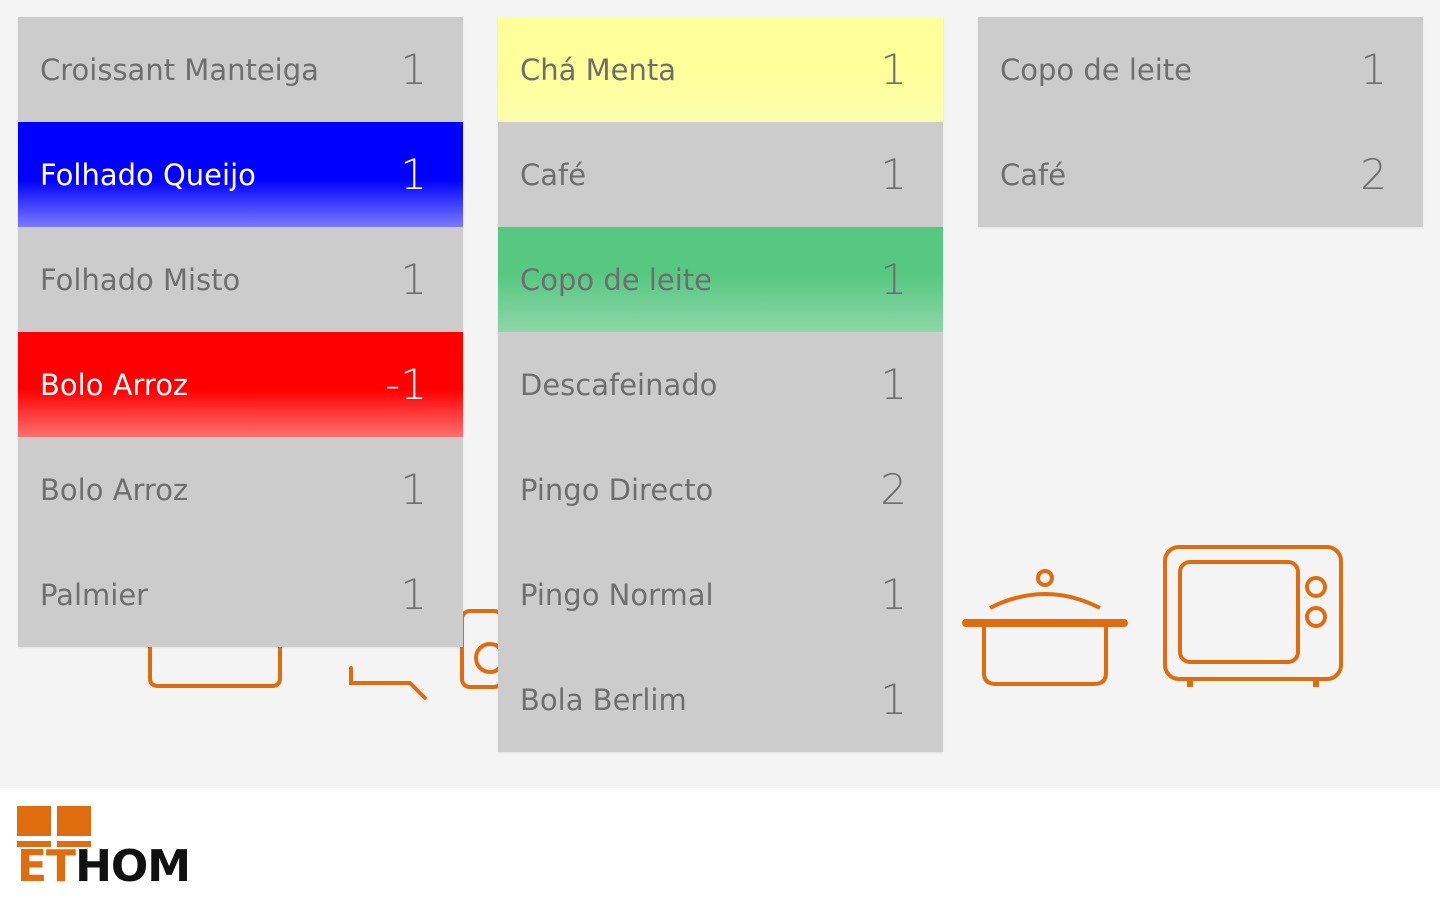 This screenshot has height=900, width=1440. What do you see at coordinates (215, 666) in the screenshot?
I see `baking-tray-icon` at bounding box center [215, 666].